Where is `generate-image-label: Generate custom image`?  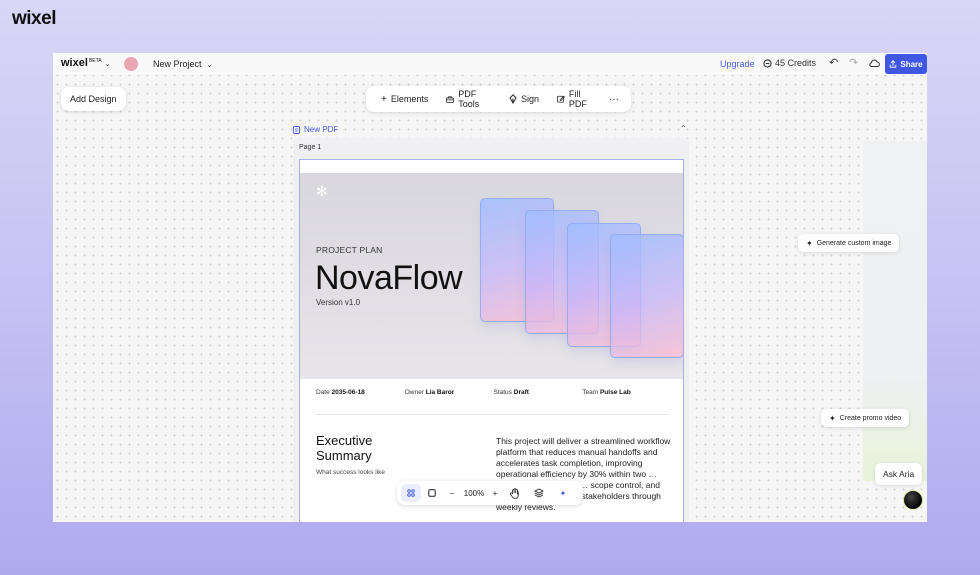
generate-image-label: Generate custom image is located at coordinates (854, 243).